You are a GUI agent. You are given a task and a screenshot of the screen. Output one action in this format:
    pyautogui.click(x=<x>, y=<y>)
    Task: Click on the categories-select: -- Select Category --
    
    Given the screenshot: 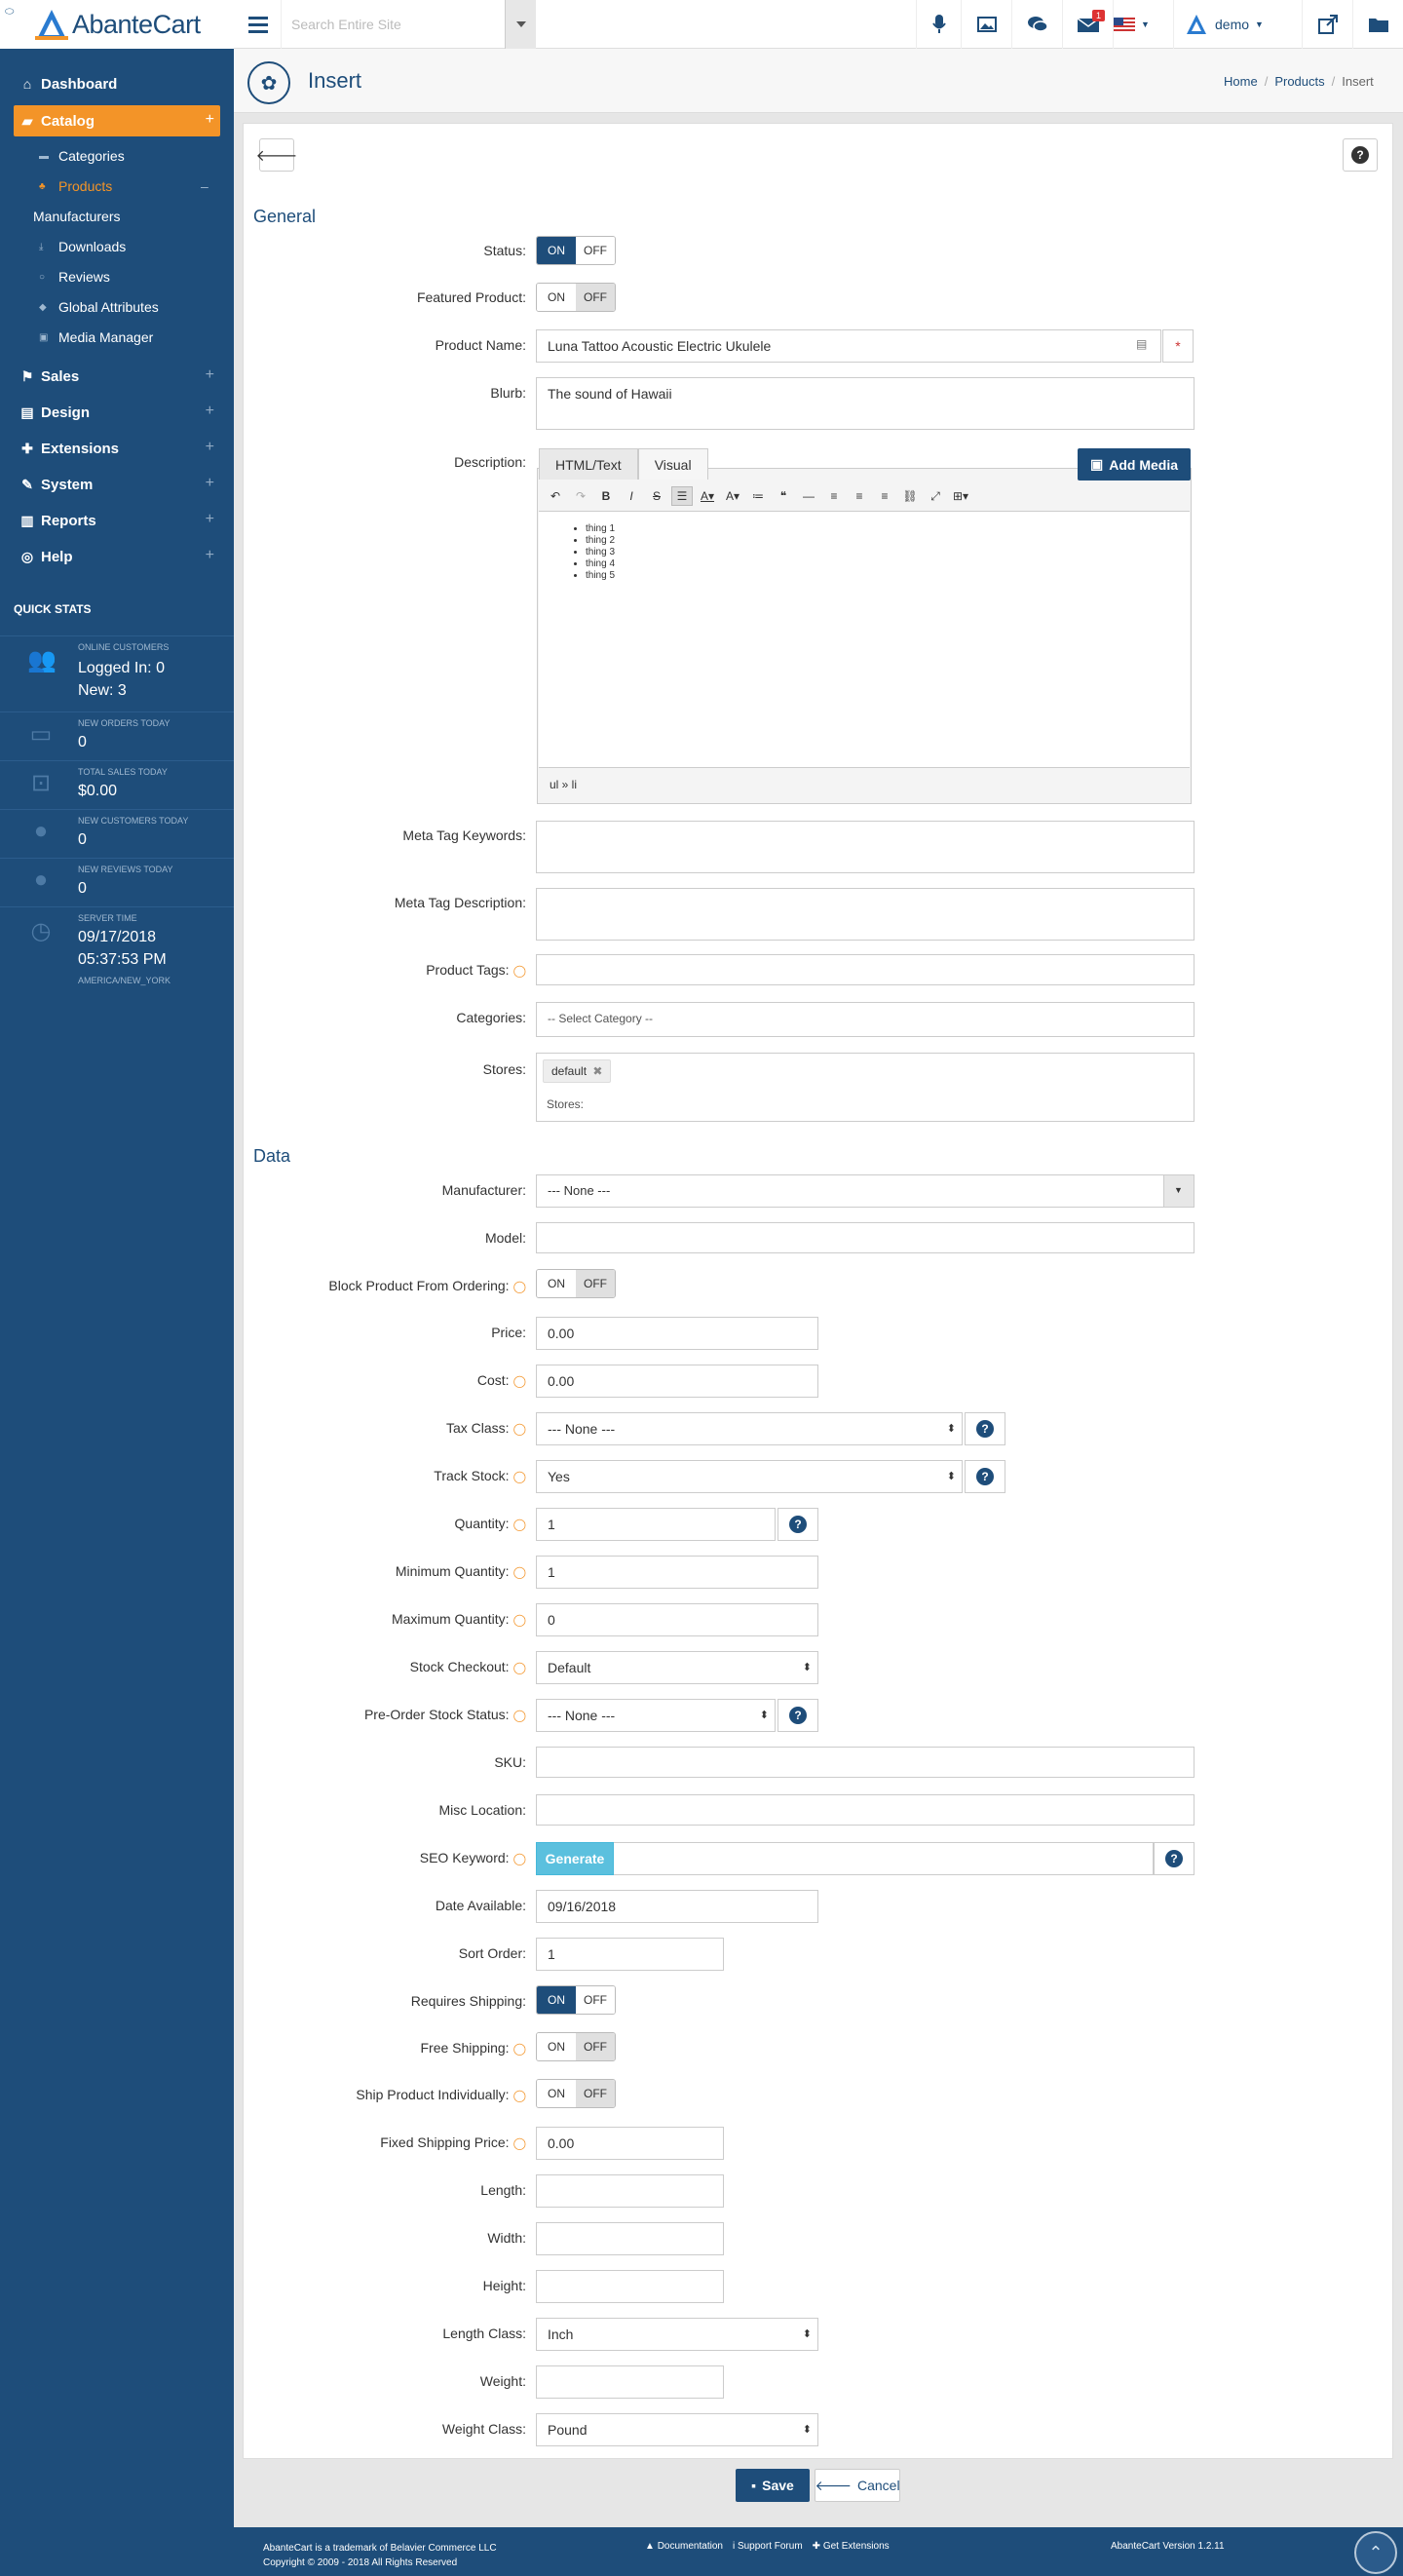 What is the action you would take?
    pyautogui.click(x=865, y=1019)
    